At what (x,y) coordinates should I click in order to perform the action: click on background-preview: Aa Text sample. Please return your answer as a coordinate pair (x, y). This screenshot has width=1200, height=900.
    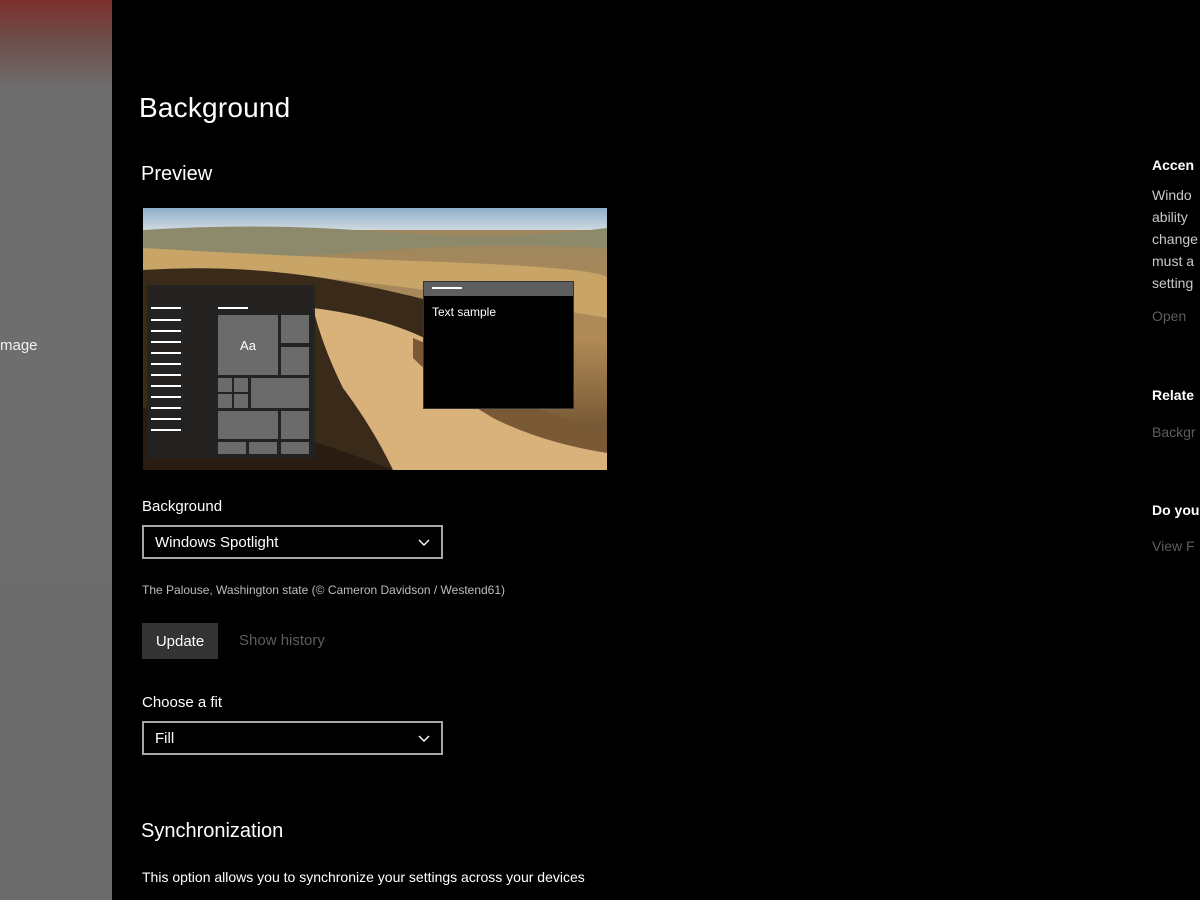
    Looking at the image, I should click on (375, 339).